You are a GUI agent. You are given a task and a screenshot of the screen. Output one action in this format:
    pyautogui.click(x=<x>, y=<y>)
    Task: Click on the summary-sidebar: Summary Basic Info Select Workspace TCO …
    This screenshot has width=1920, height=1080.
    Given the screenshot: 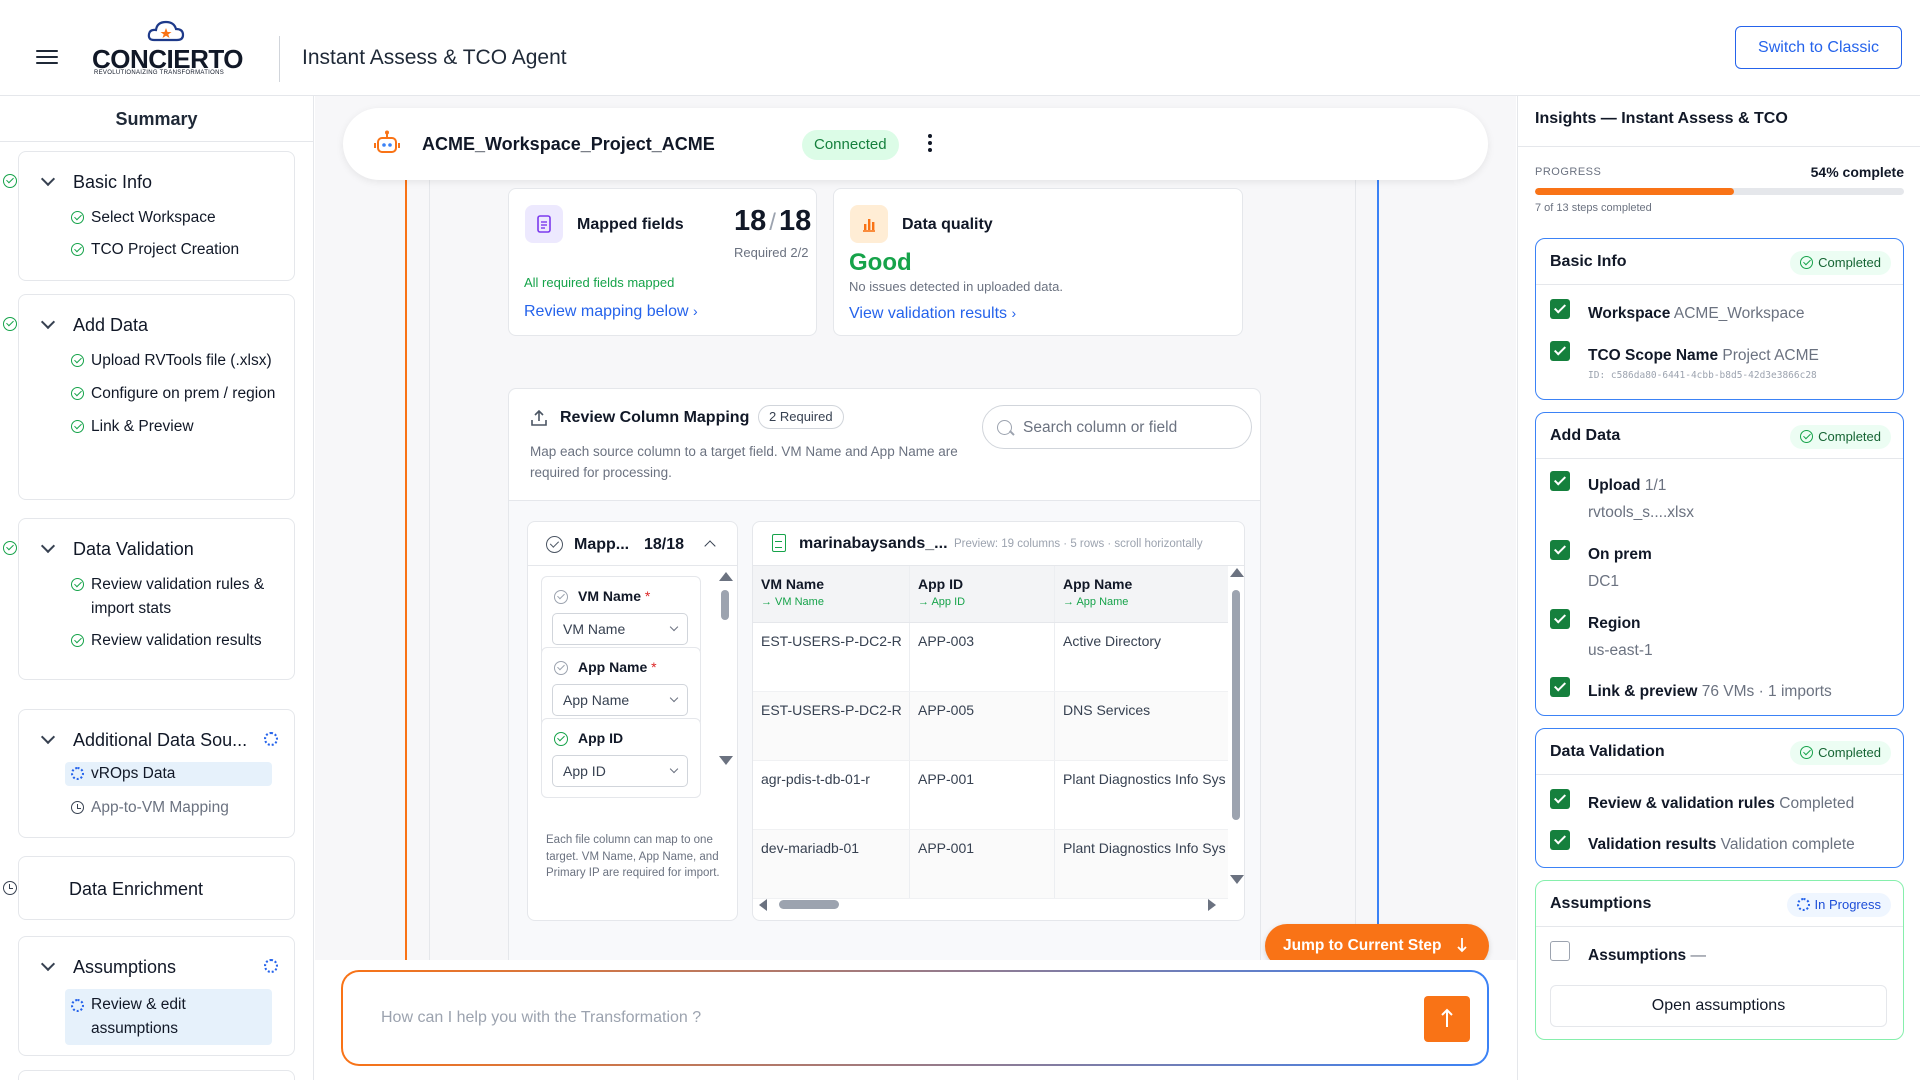 What is the action you would take?
    pyautogui.click(x=157, y=588)
    